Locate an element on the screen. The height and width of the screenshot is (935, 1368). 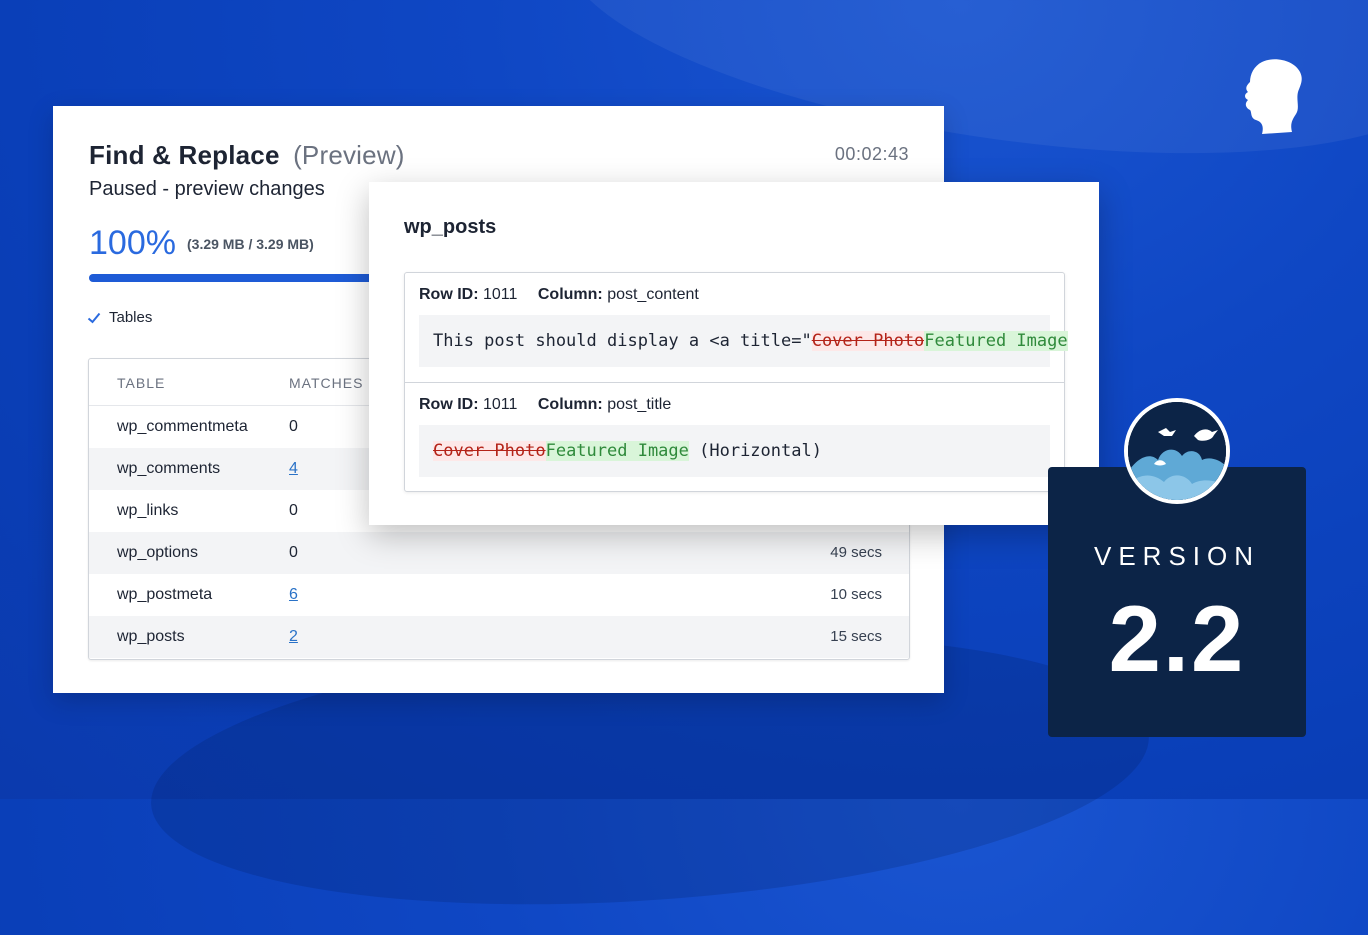
code-suffix: (Horizontal) is located at coordinates (755, 451).